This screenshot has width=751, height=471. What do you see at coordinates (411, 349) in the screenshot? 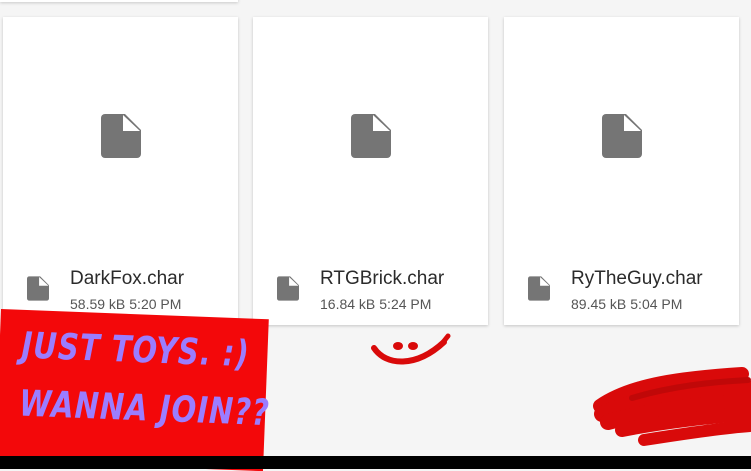
I see `smiley-doodle` at bounding box center [411, 349].